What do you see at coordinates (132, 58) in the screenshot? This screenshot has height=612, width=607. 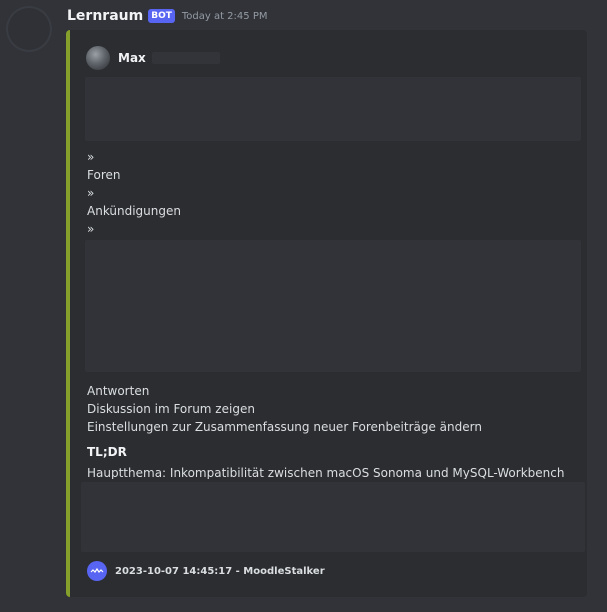 I see `author-name: Max` at bounding box center [132, 58].